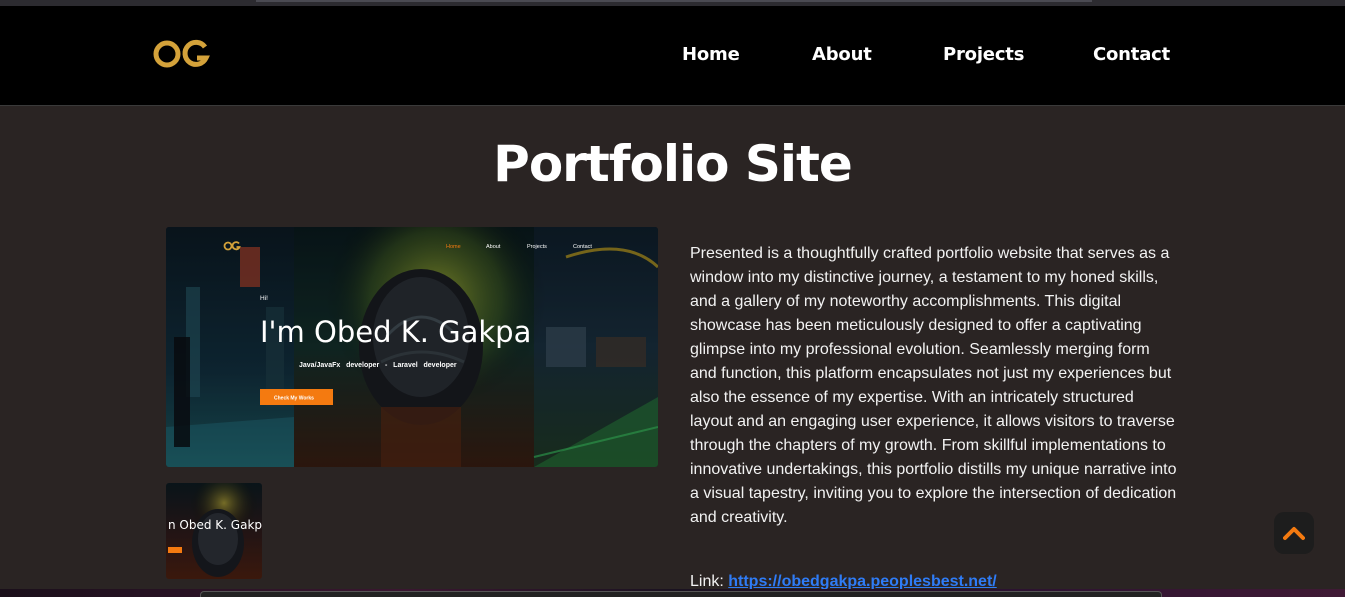 Image resolution: width=1345 pixels, height=597 pixels. Describe the element at coordinates (862, 581) in the screenshot. I see `project-url-link: https://obedgakpa.peoplesbest.net/` at that location.